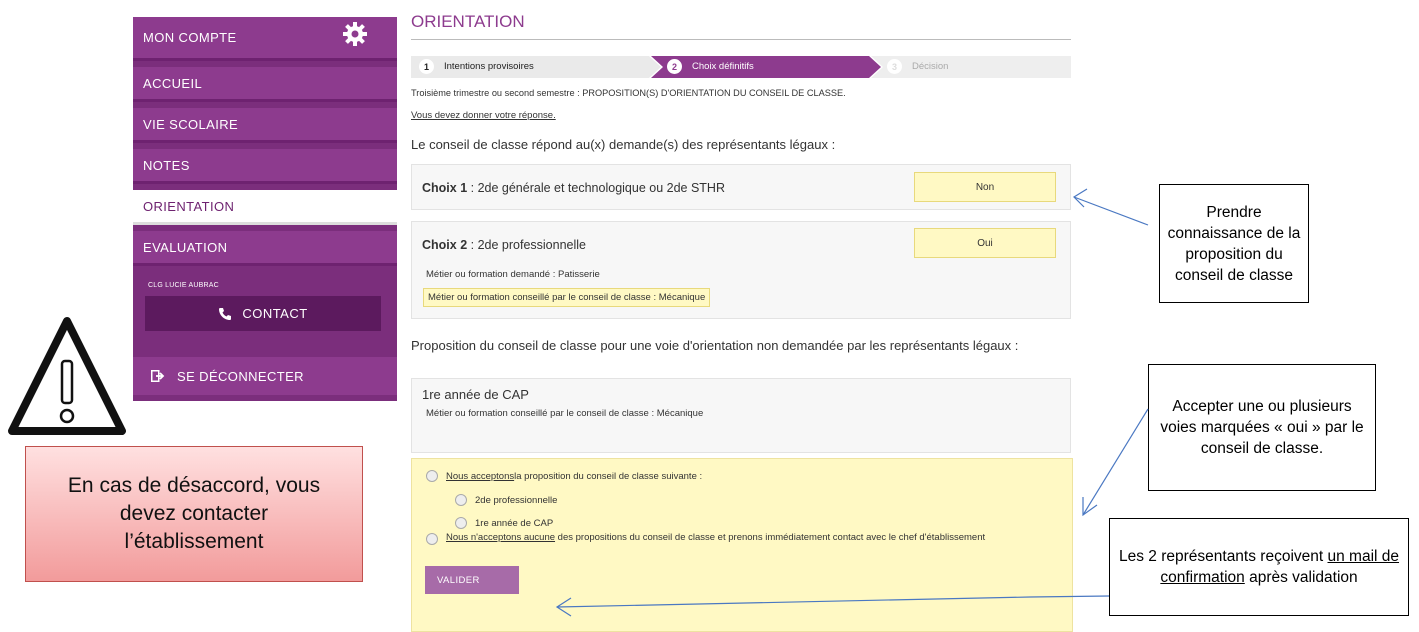 The image size is (1419, 632). Describe the element at coordinates (483, 115) in the screenshot. I see `must-answer-link: Vous devez donner votre réponse.` at that location.